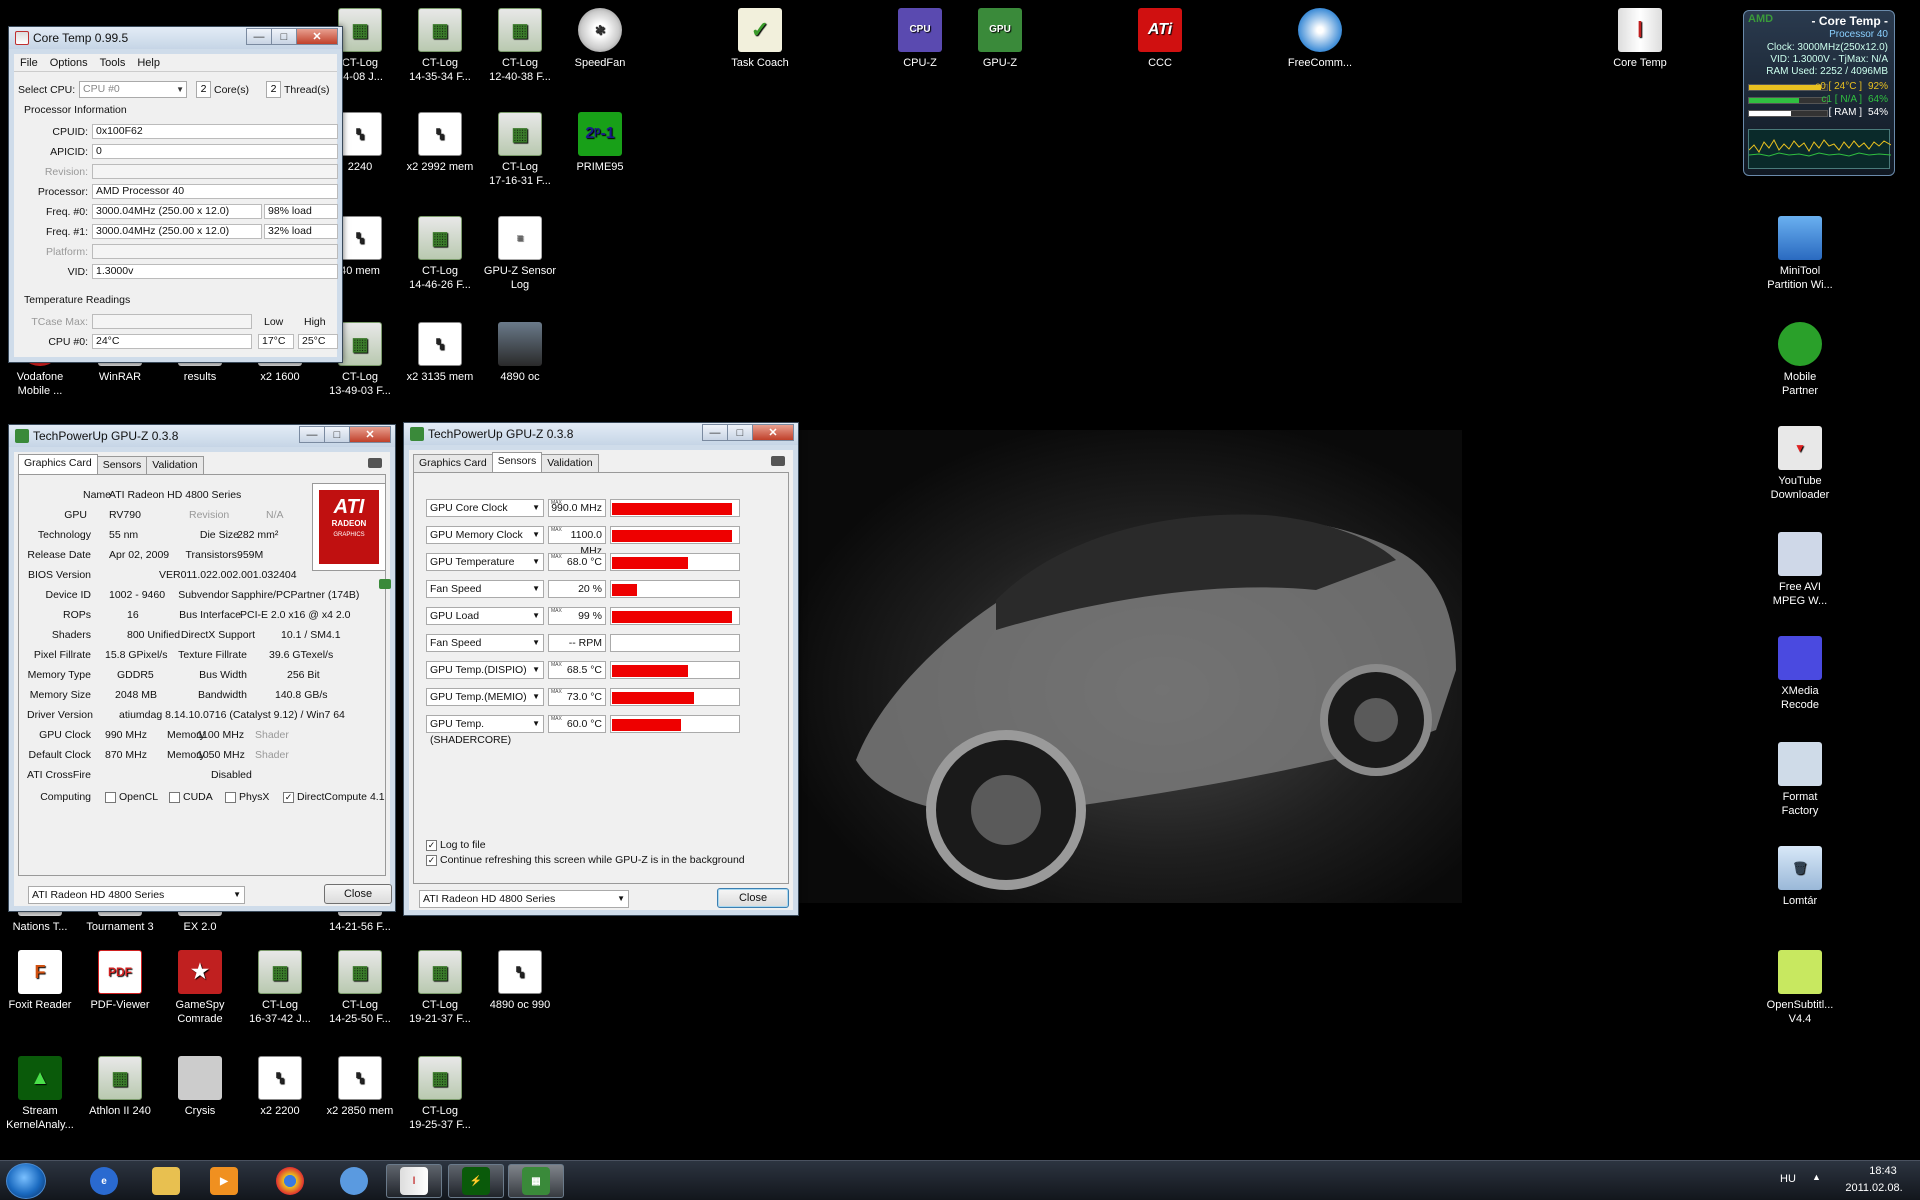 Image resolution: width=1920 pixels, height=1200 pixels. I want to click on desktop-icon: ▚ x2 2200, so click(280, 1087).